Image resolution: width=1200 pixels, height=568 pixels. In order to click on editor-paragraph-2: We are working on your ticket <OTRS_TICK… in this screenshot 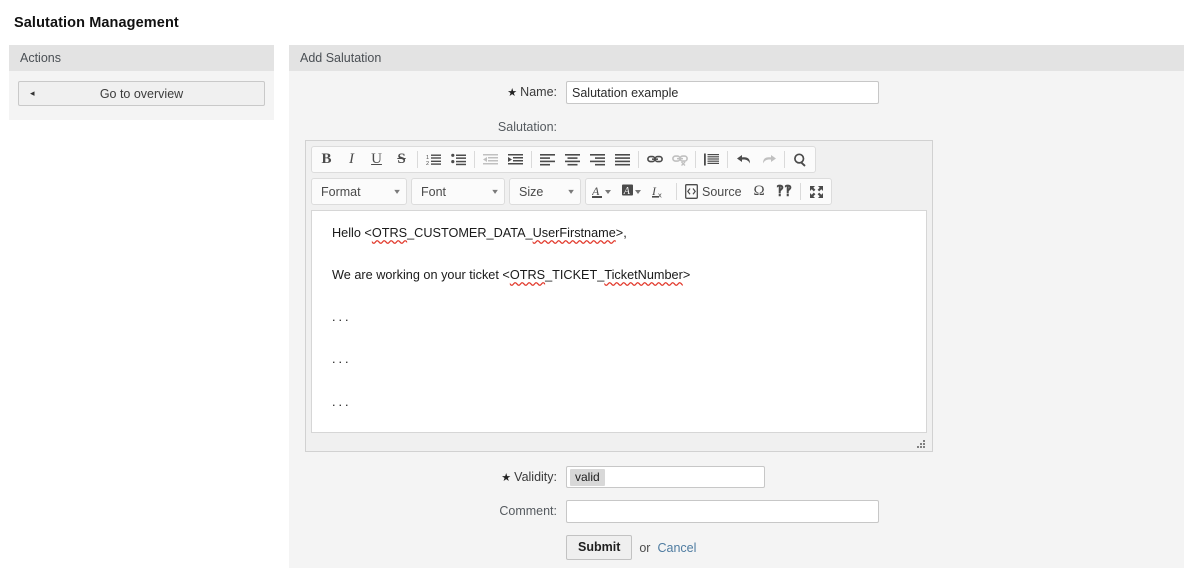, I will do `click(511, 275)`.